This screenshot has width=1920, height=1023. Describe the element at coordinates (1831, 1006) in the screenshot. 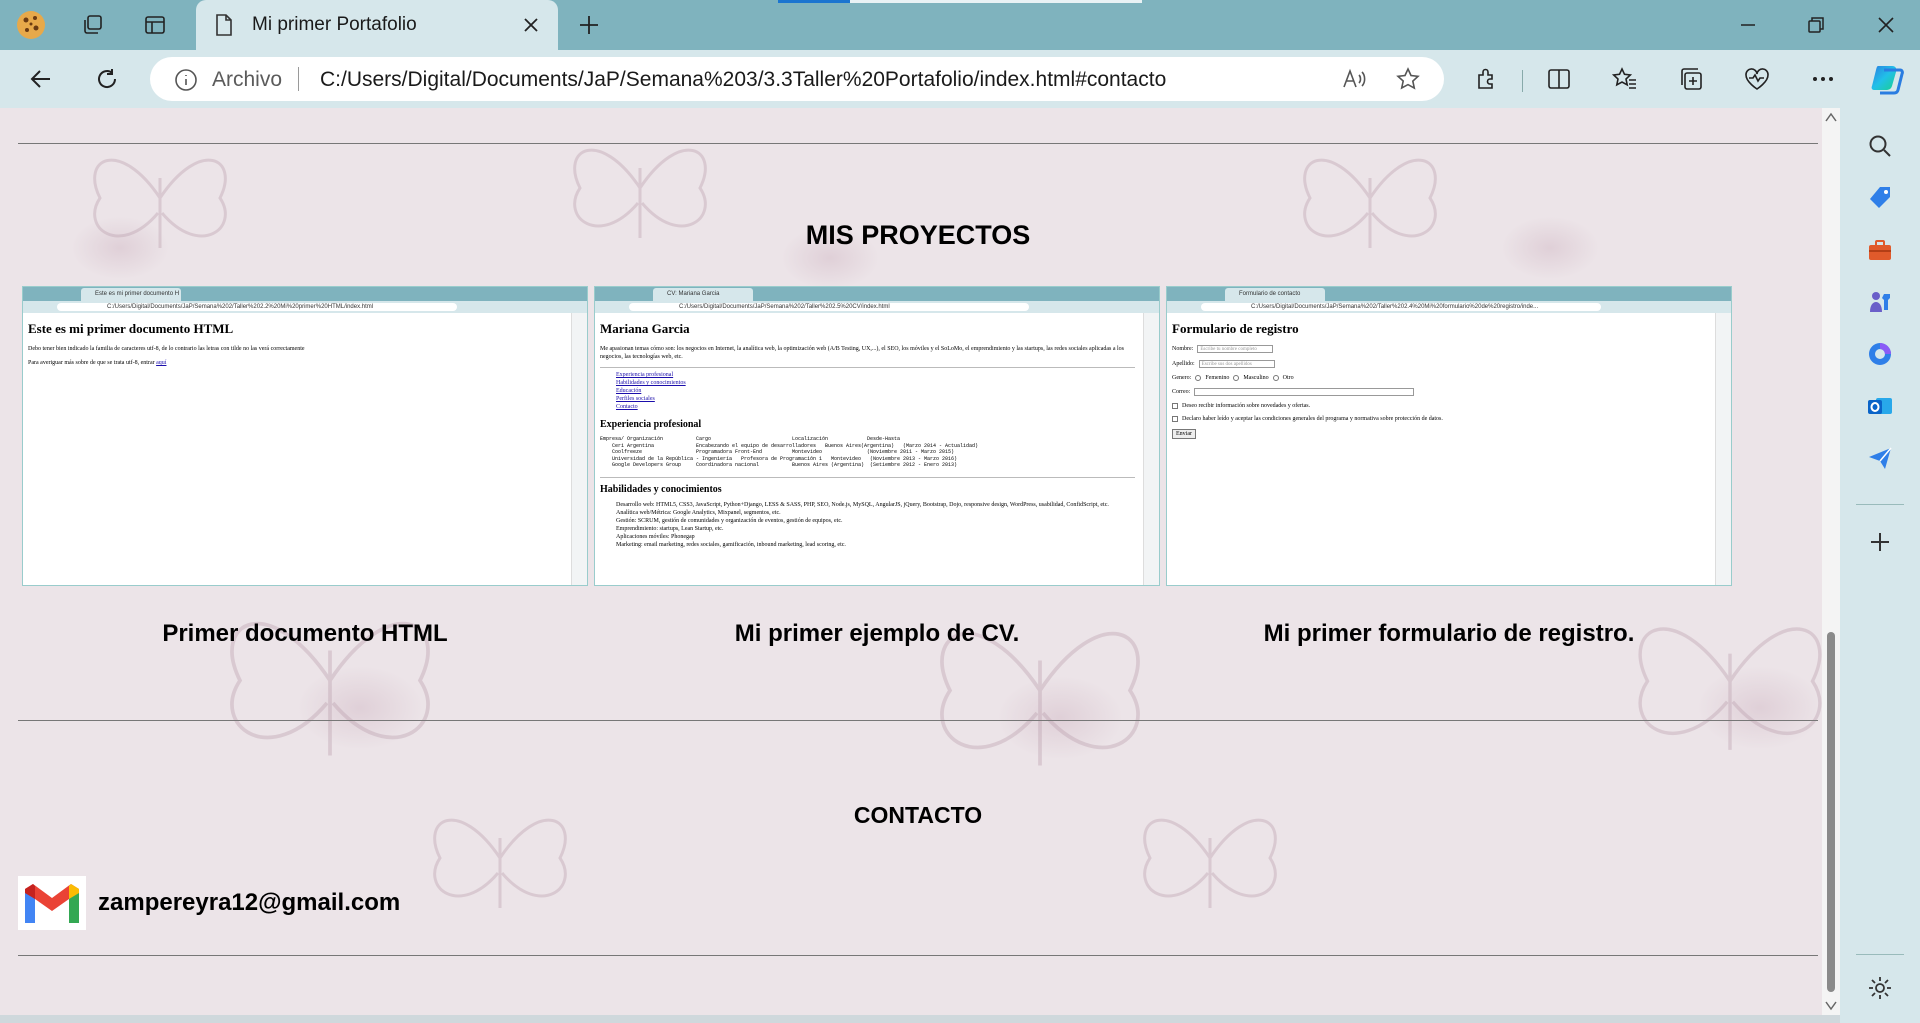

I see `scroll-down-icon` at that location.